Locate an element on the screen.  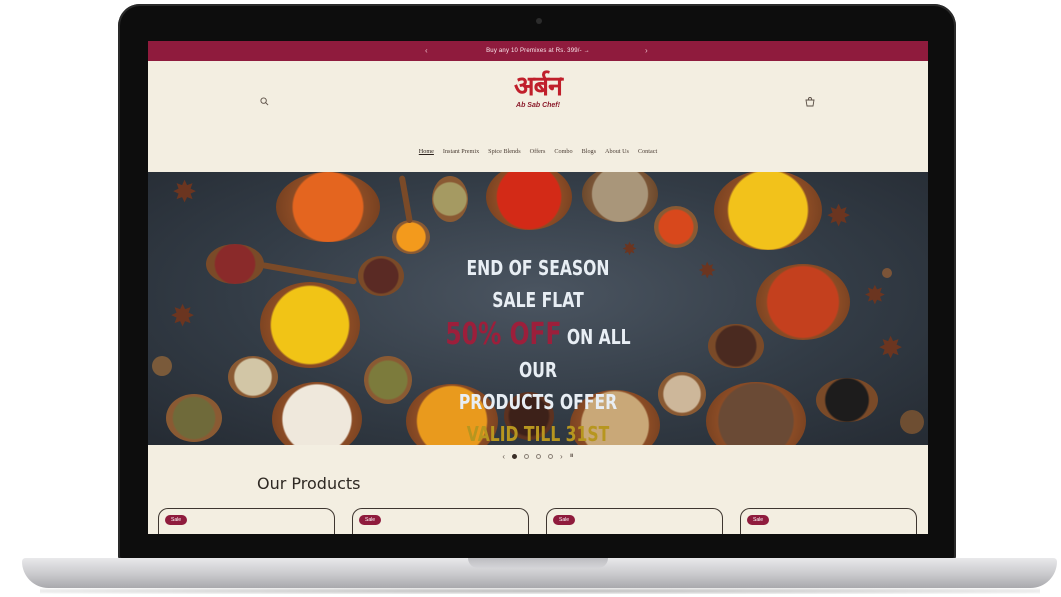
spice-bowl-grey is located at coordinates (620, 197).